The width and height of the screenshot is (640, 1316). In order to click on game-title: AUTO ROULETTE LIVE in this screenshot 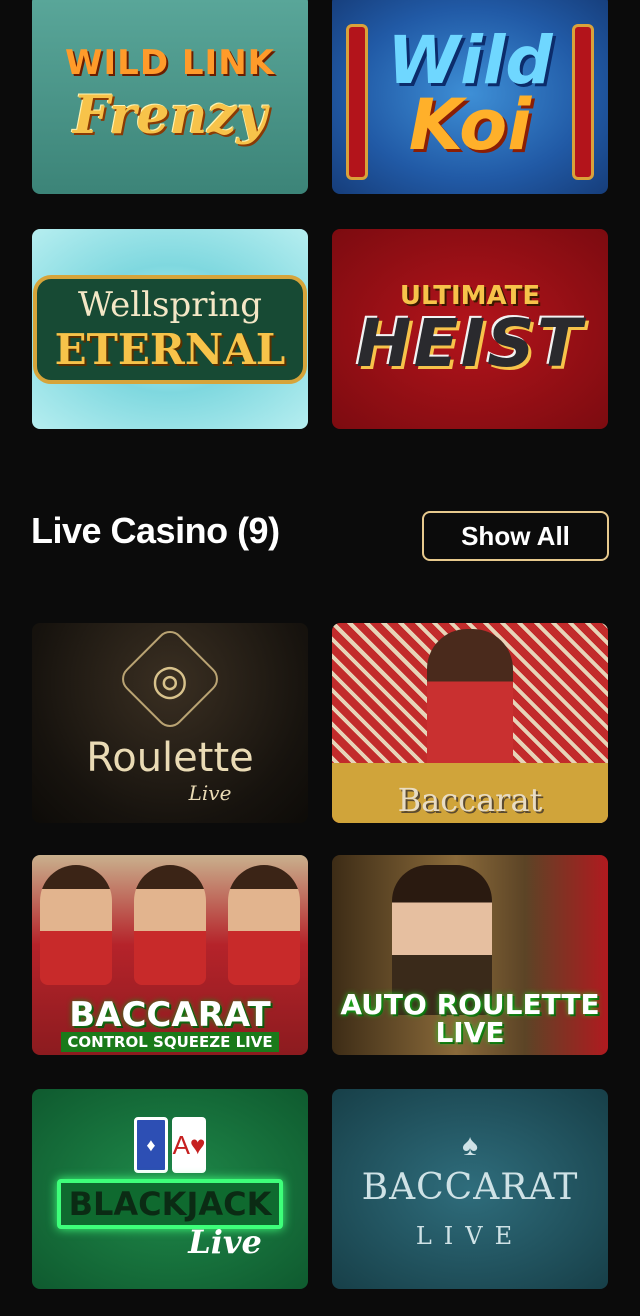, I will do `click(469, 1019)`.